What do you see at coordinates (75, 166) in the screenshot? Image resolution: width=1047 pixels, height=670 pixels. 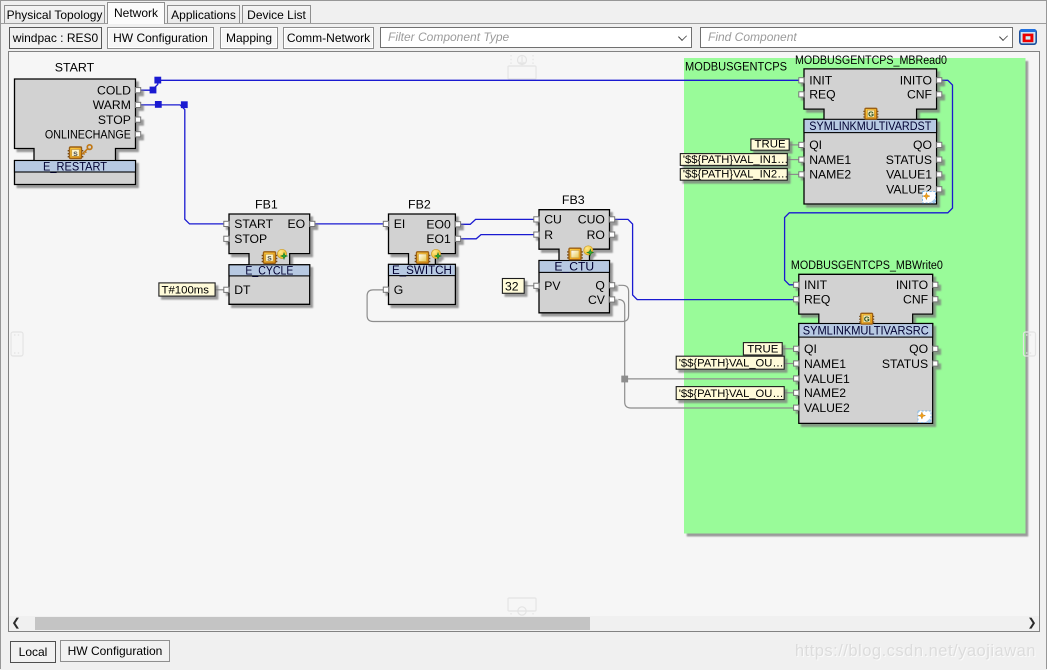 I see `svg-text: E_RESTART` at bounding box center [75, 166].